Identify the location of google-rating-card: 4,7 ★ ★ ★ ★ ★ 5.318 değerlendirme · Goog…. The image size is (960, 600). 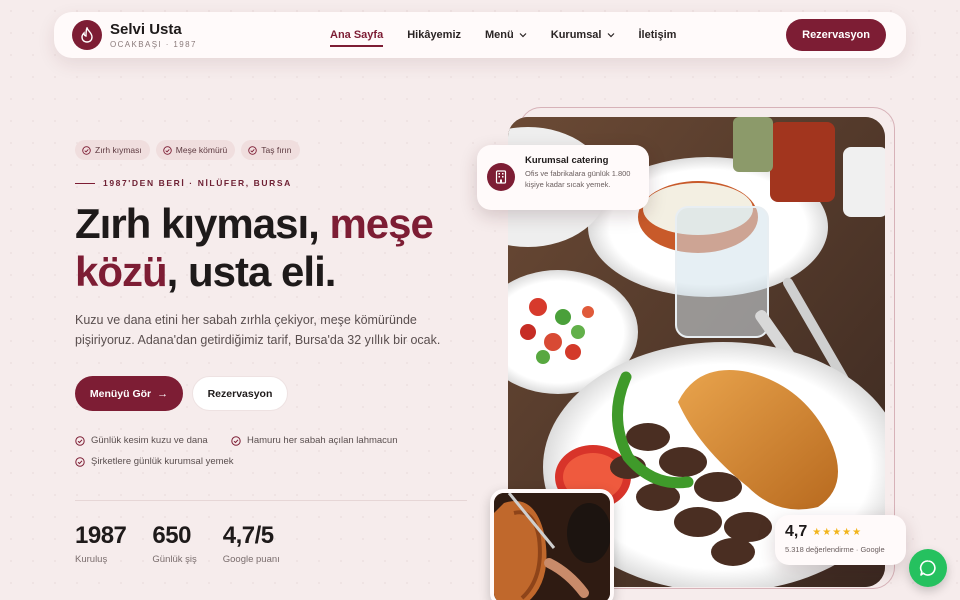
(840, 540).